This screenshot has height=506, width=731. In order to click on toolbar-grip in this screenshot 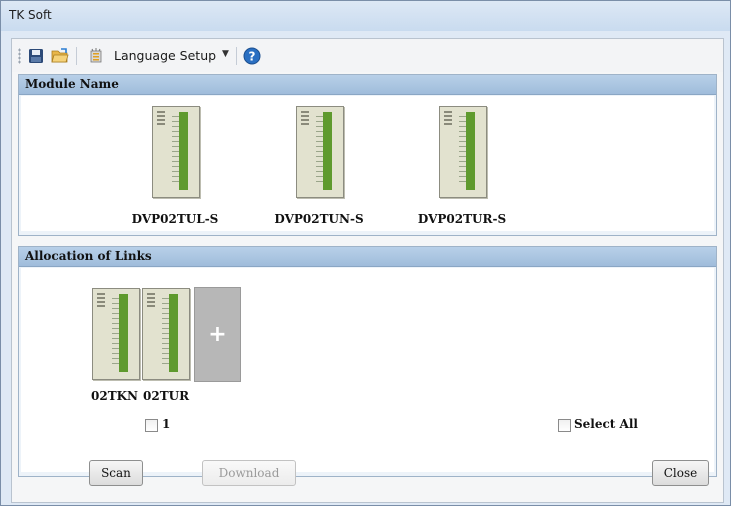, I will do `click(19, 56)`.